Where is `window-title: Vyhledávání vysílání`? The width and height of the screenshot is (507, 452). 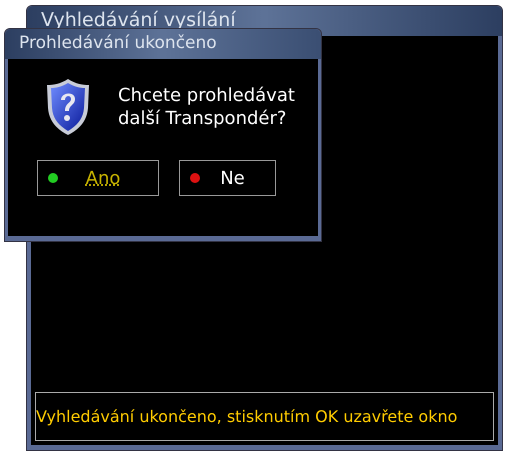
window-title: Vyhledávání vysílání is located at coordinates (138, 20).